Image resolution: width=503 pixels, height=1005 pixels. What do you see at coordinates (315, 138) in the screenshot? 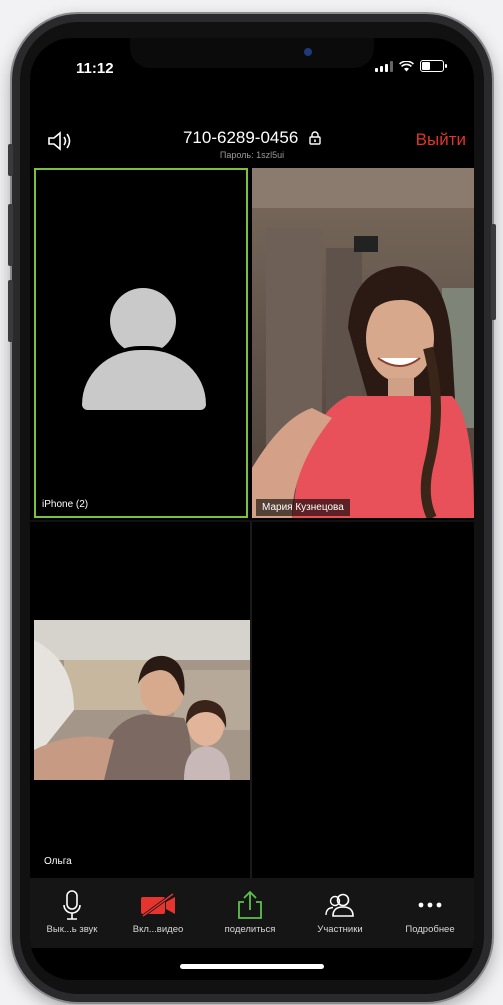
I see `lock-icon` at bounding box center [315, 138].